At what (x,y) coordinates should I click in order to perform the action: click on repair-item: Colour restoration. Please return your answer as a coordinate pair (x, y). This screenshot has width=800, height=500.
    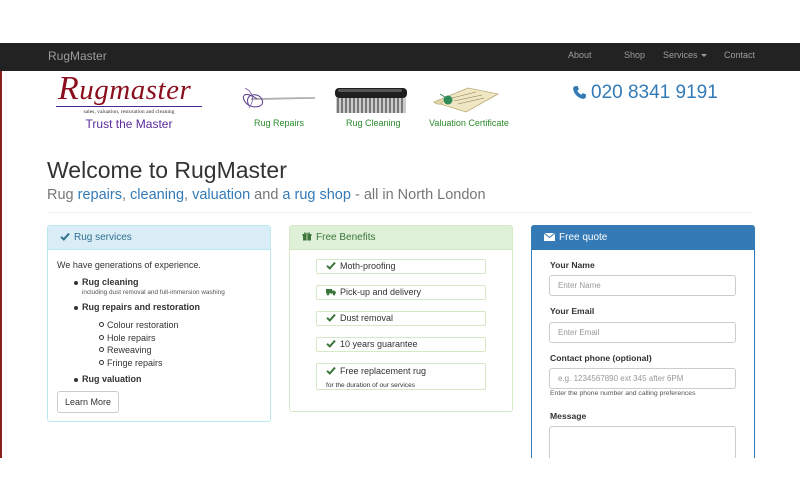
    Looking at the image, I should click on (143, 325).